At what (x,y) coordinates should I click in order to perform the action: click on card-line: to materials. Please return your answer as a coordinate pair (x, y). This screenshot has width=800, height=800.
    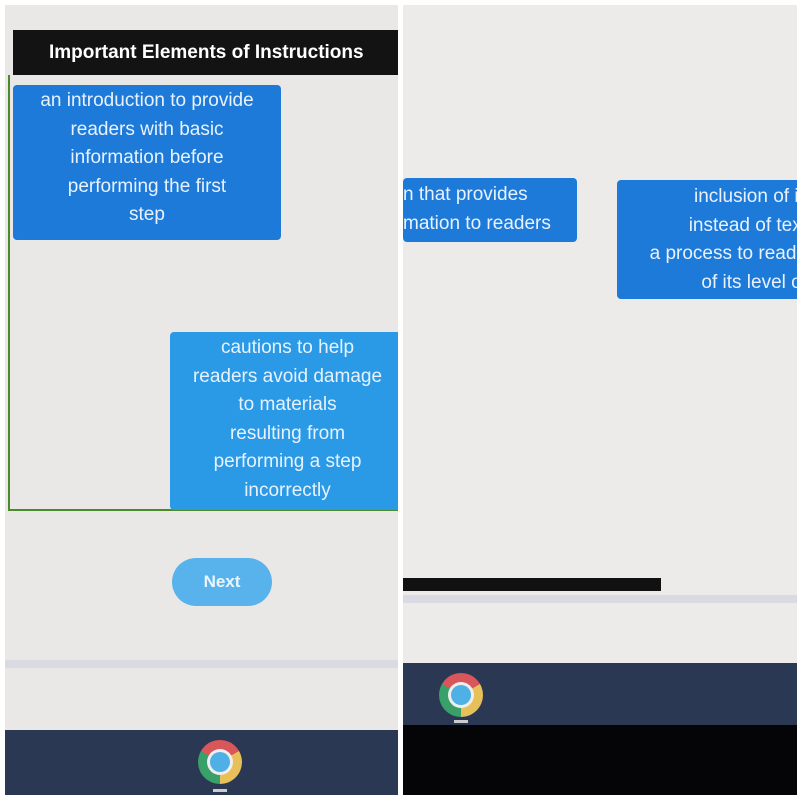
    Looking at the image, I should click on (287, 404).